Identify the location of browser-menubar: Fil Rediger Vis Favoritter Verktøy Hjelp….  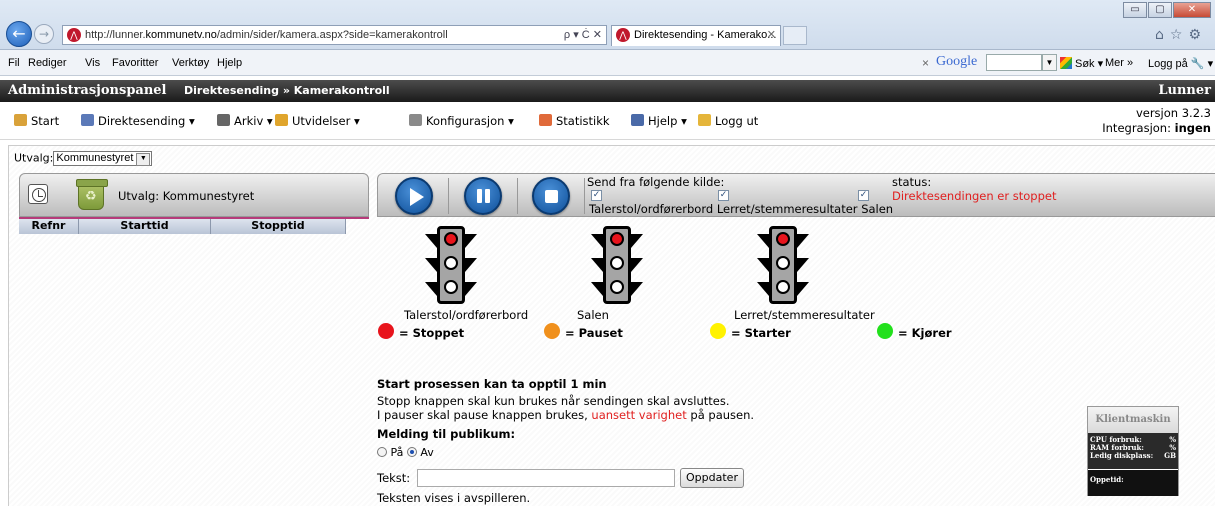
(607, 63).